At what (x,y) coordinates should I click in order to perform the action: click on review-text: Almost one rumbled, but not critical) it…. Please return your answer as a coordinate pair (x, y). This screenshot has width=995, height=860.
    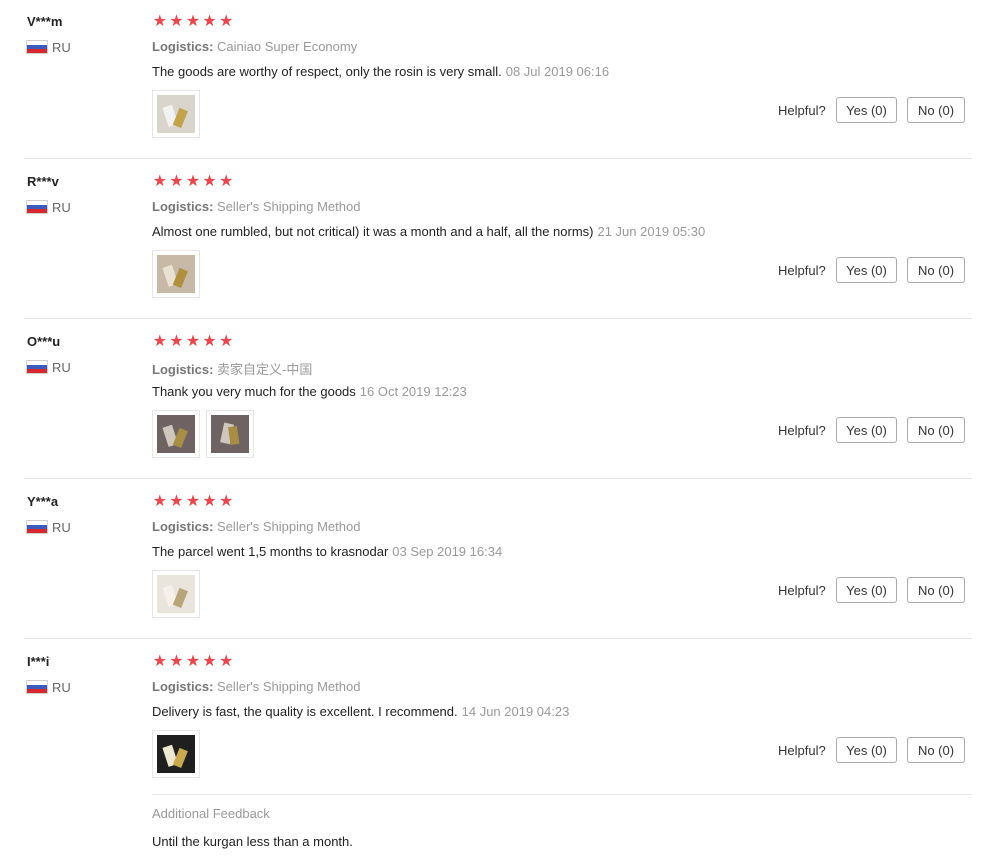
    Looking at the image, I should click on (428, 231).